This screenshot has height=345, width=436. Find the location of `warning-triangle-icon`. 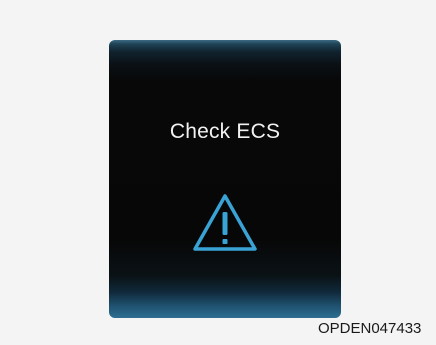

warning-triangle-icon is located at coordinates (225, 222).